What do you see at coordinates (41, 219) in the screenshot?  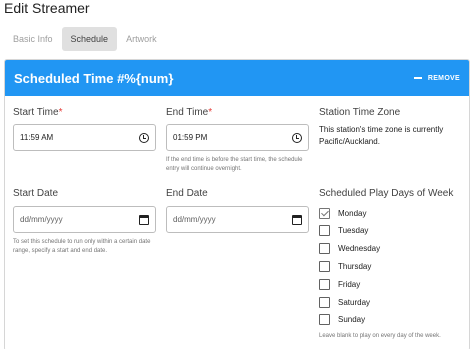 I see `start-date-placeholder: dd/mm/yyyy` at bounding box center [41, 219].